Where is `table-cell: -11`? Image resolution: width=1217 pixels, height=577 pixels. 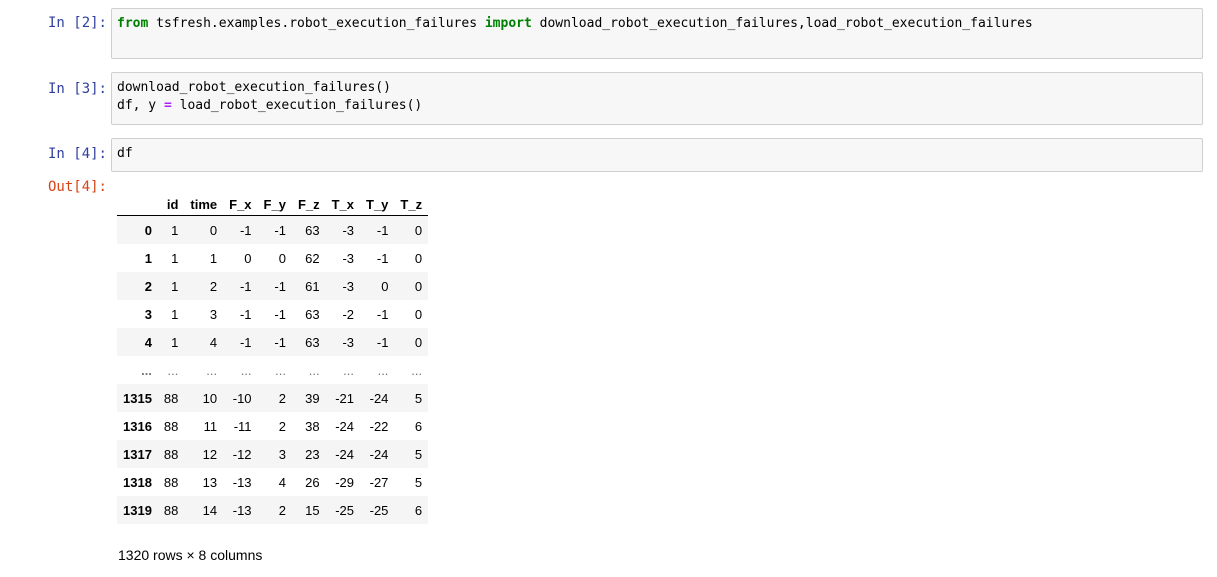
table-cell: -11 is located at coordinates (242, 426).